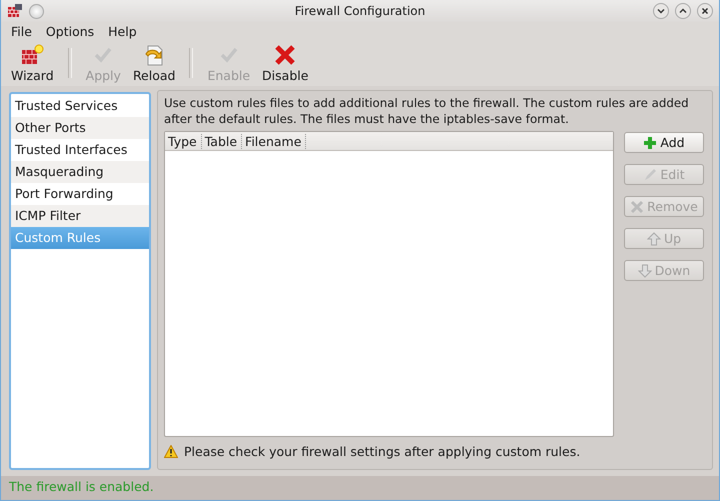  What do you see at coordinates (154, 63) in the screenshot?
I see `toolbar-button: Reload` at bounding box center [154, 63].